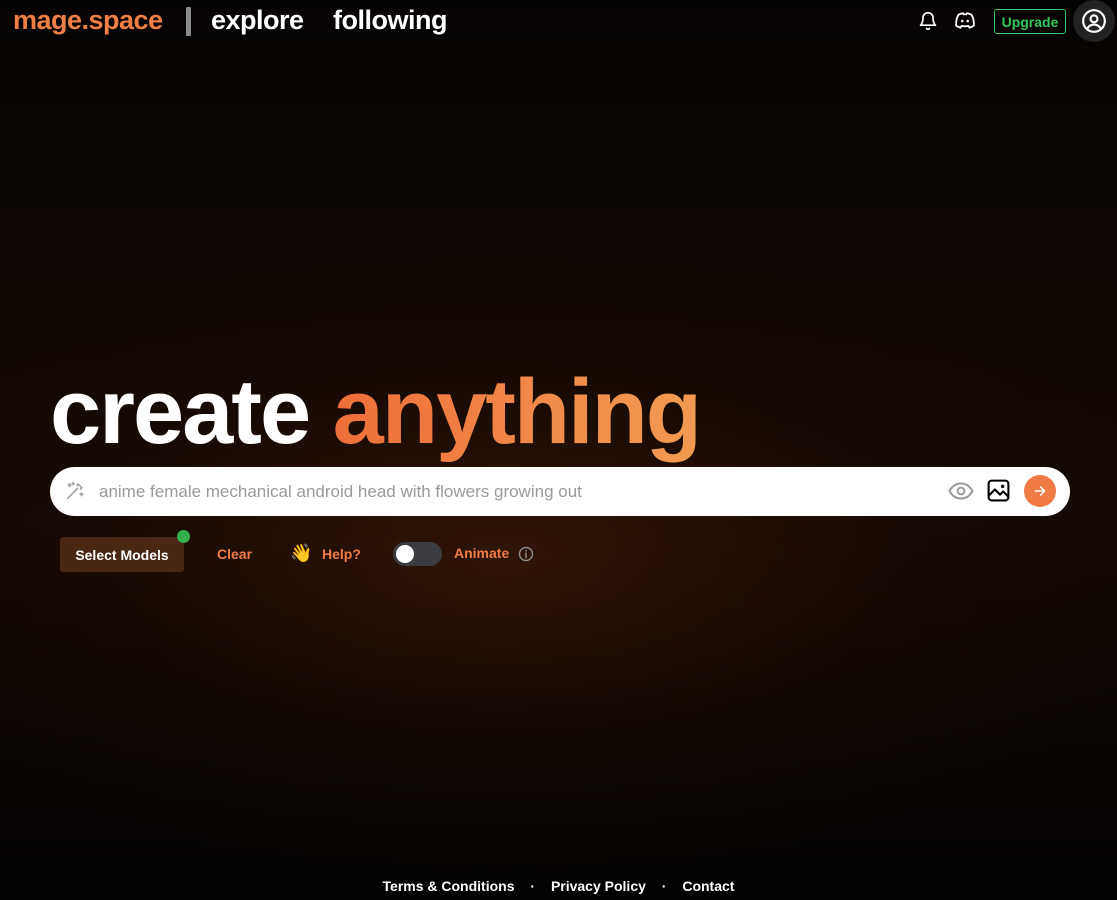 This screenshot has width=1117, height=900. What do you see at coordinates (257, 20) in the screenshot?
I see `nav-explore-link: explore` at bounding box center [257, 20].